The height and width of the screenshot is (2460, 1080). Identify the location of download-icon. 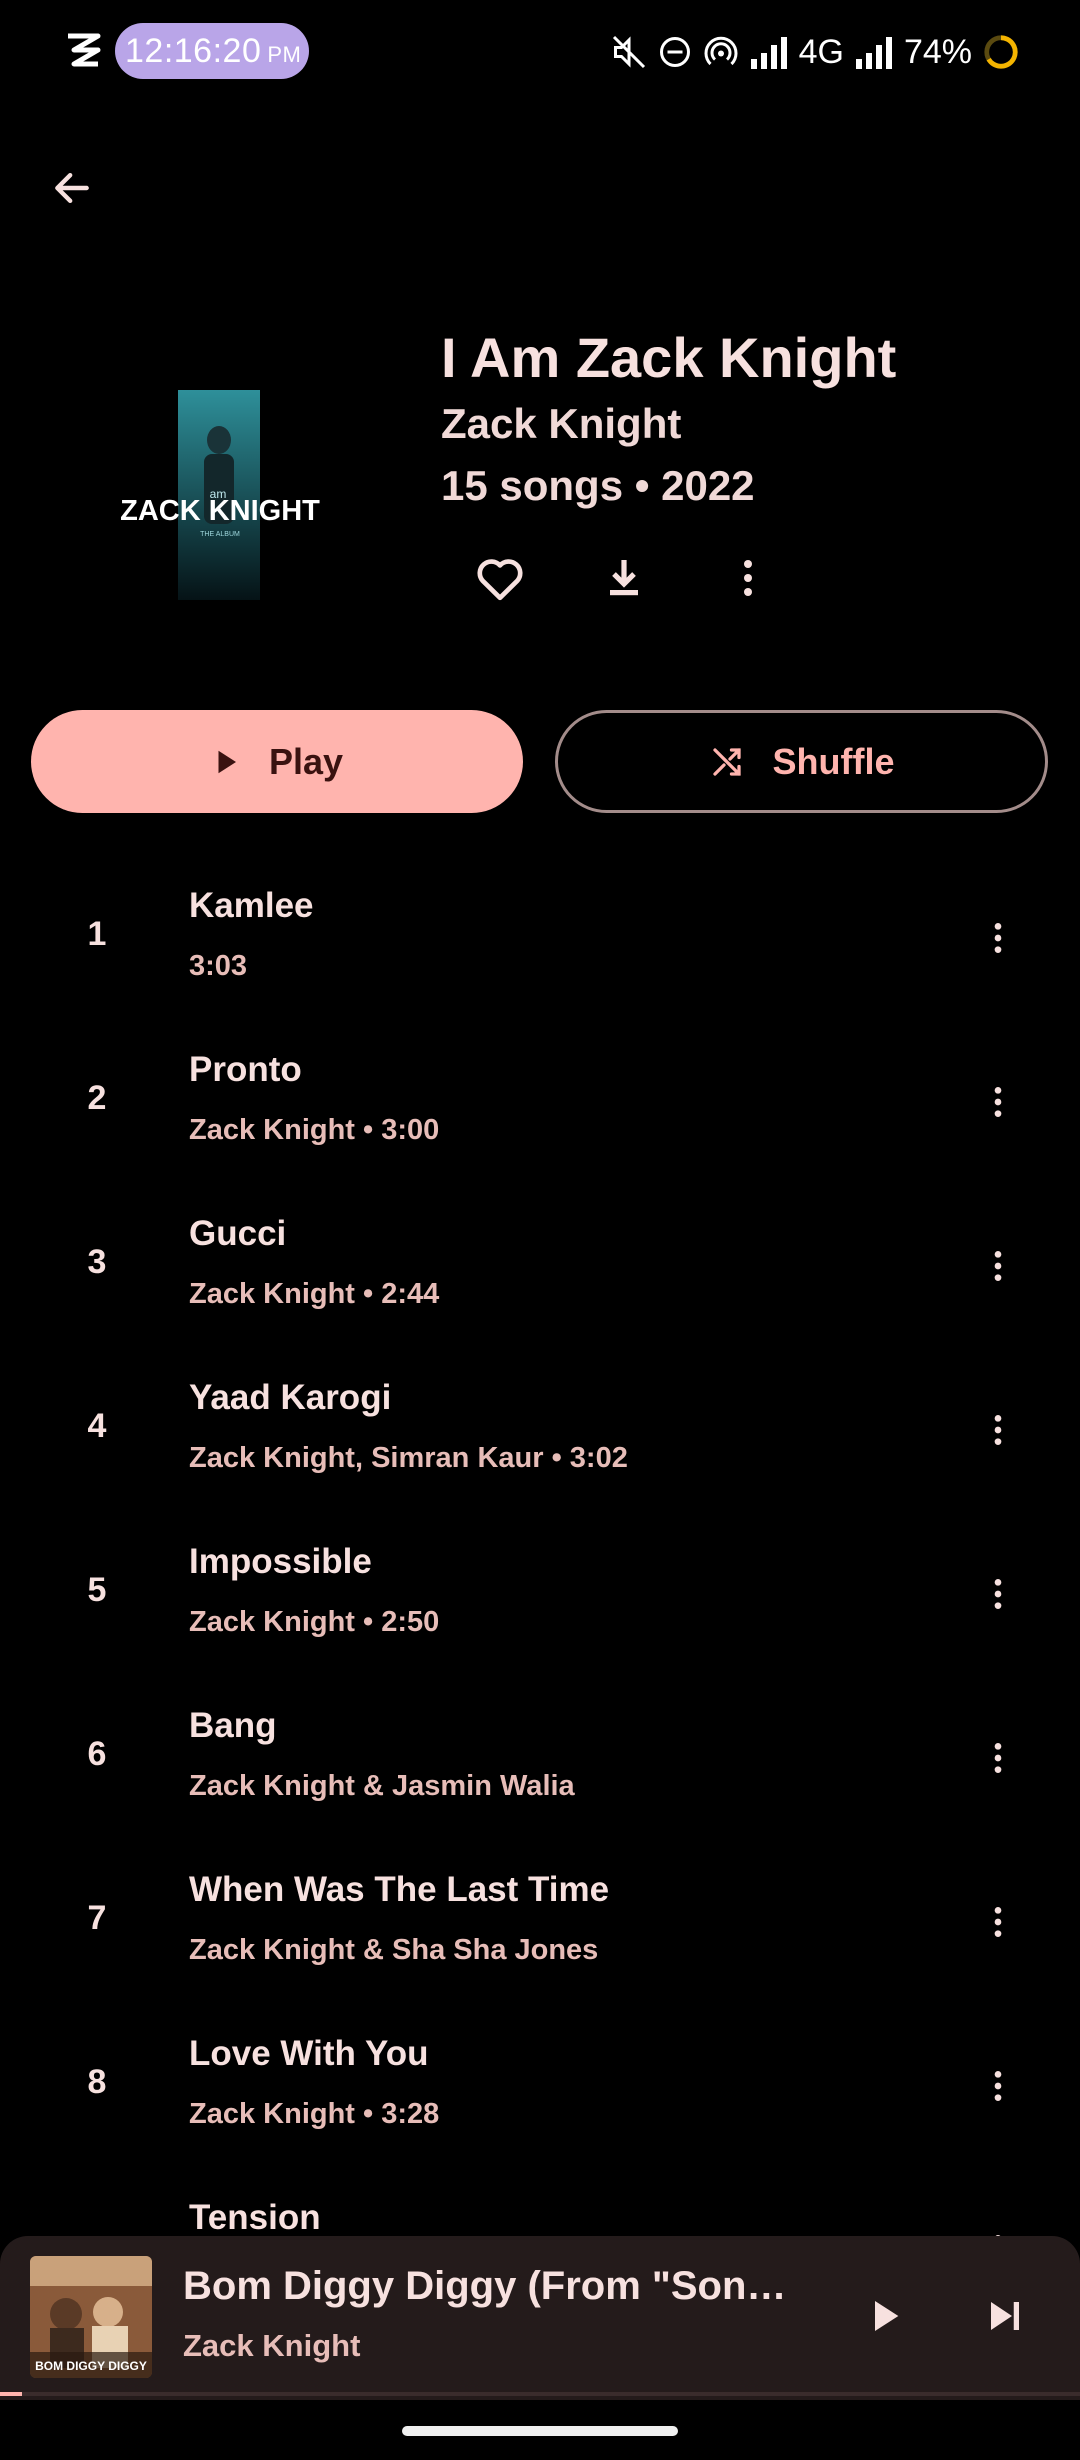
(624, 578).